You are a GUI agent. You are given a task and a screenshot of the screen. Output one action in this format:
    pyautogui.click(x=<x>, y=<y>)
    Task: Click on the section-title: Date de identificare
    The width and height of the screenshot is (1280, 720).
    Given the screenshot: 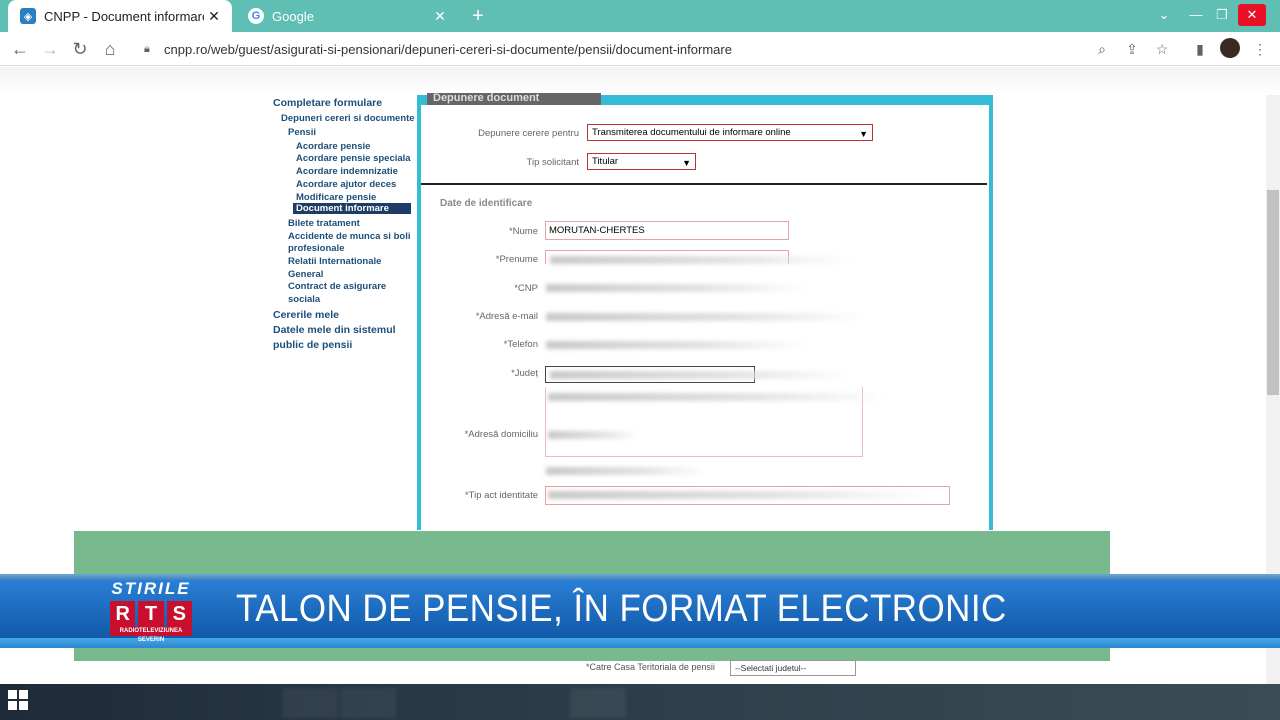 What is the action you would take?
    pyautogui.click(x=486, y=203)
    